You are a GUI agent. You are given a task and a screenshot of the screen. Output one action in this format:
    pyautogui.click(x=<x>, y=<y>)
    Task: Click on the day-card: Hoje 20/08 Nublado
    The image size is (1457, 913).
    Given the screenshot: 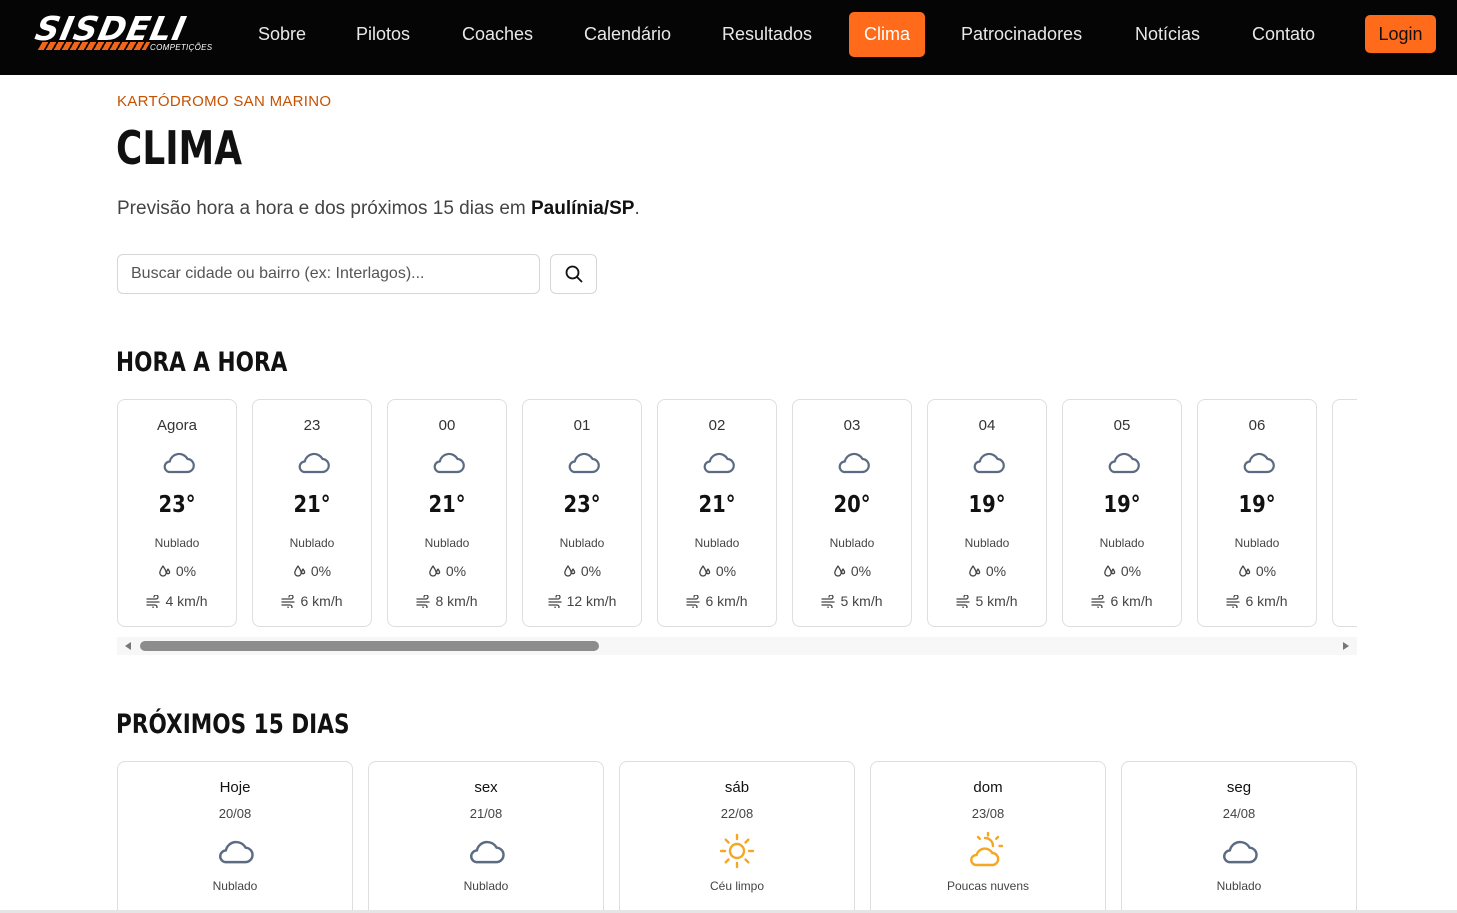 What is the action you would take?
    pyautogui.click(x=235, y=837)
    